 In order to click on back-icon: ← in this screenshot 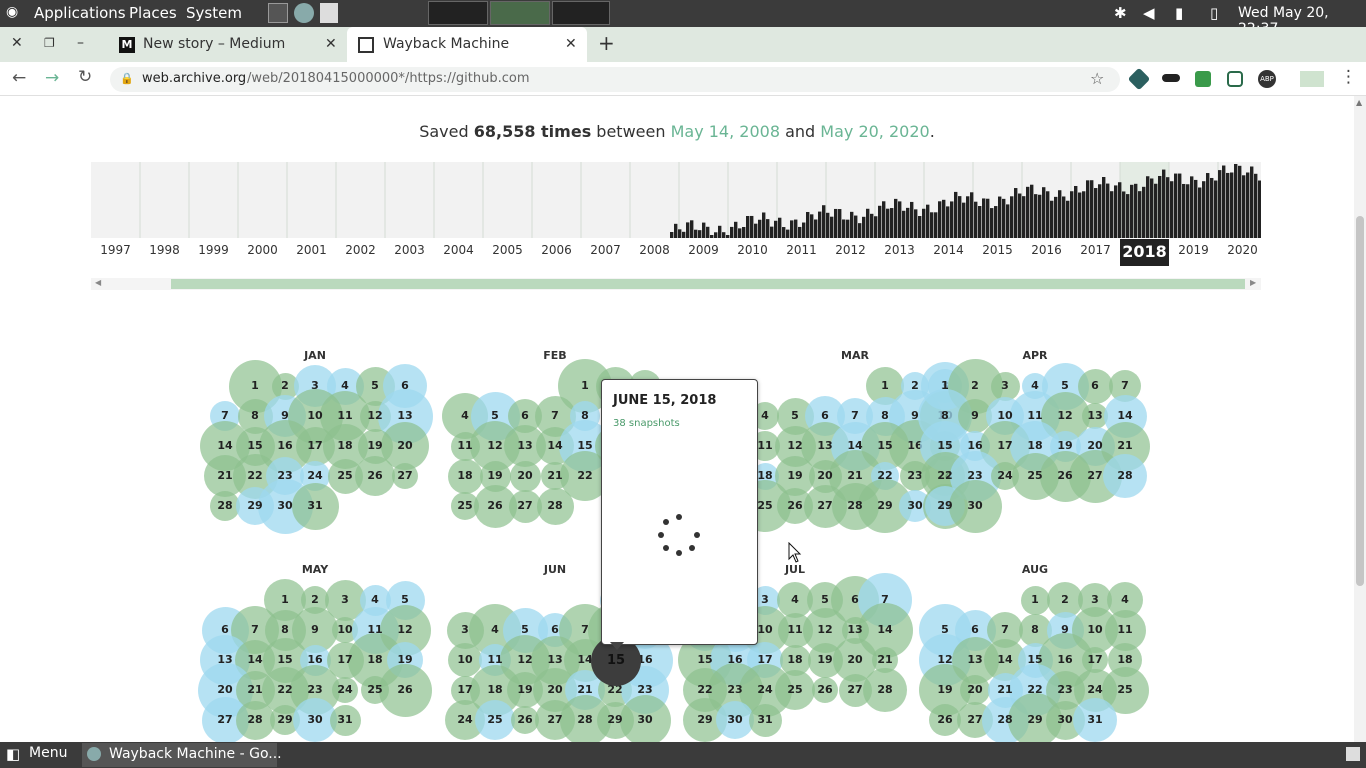, I will do `click(19, 78)`.